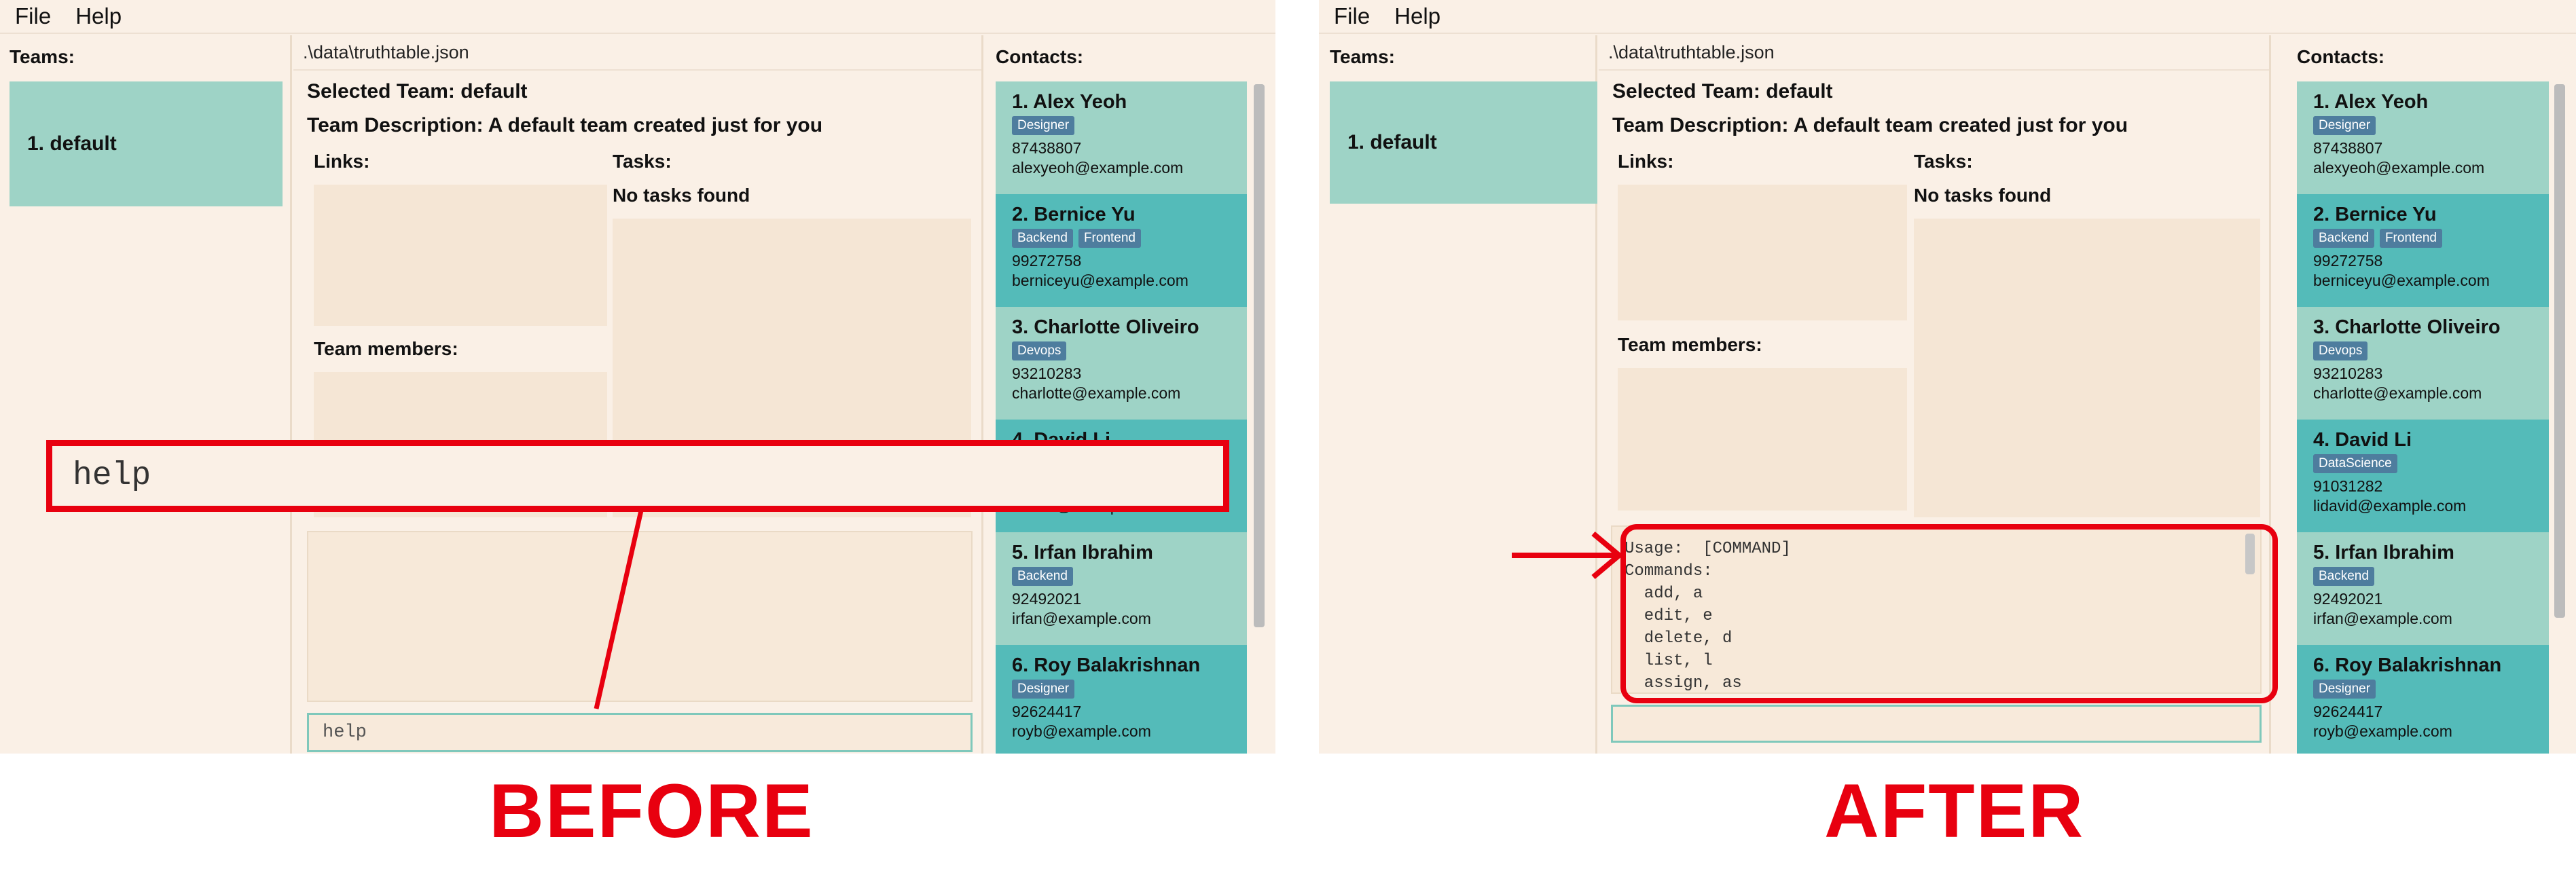 The image size is (2576, 871). Describe the element at coordinates (2362, 440) in the screenshot. I see `contact-name: 4. David Li` at that location.